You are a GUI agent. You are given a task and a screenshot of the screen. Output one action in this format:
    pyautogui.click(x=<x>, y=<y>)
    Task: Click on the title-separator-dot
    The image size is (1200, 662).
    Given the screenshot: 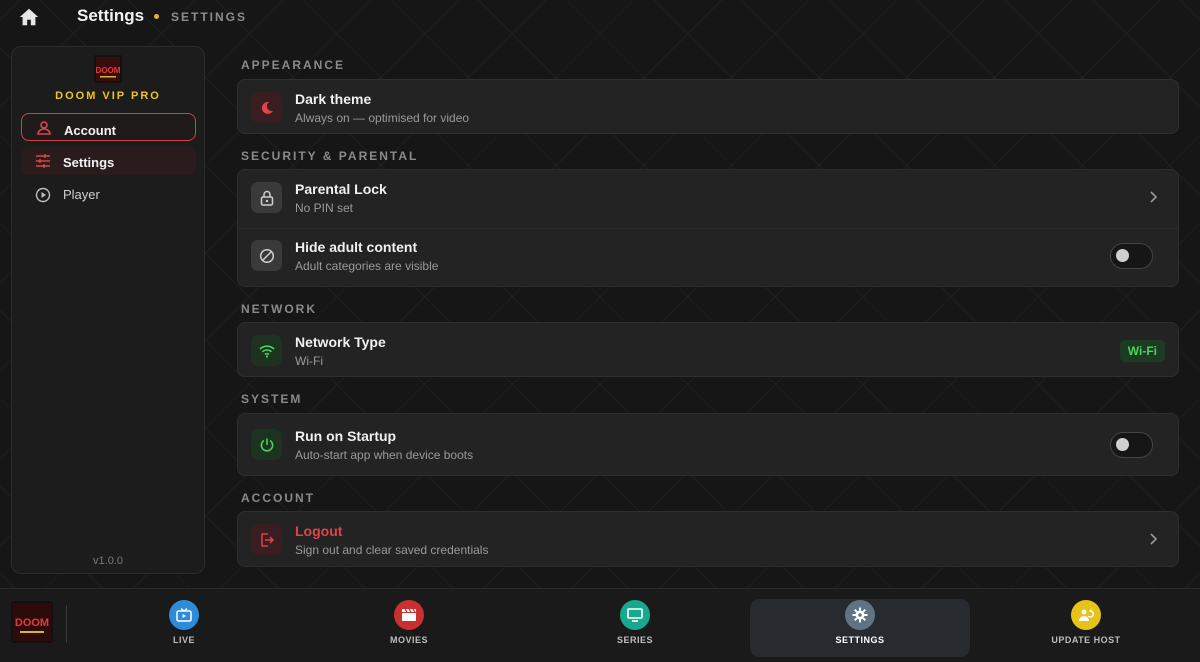 What is the action you would take?
    pyautogui.click(x=156, y=16)
    